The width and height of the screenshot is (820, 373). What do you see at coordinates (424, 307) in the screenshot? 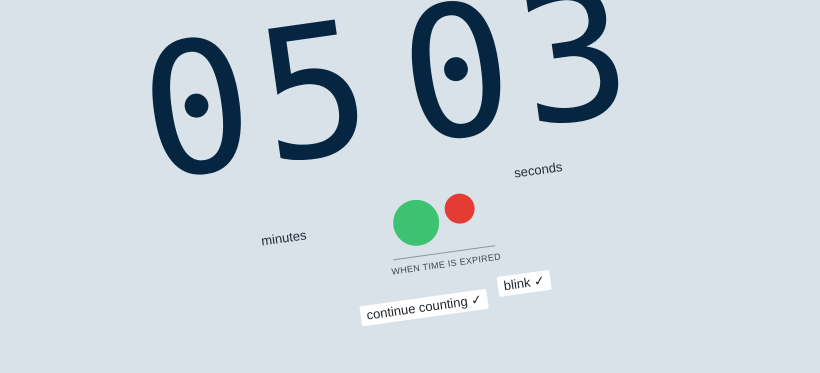
I see `continue-counting-toggle: continue counting ✓` at bounding box center [424, 307].